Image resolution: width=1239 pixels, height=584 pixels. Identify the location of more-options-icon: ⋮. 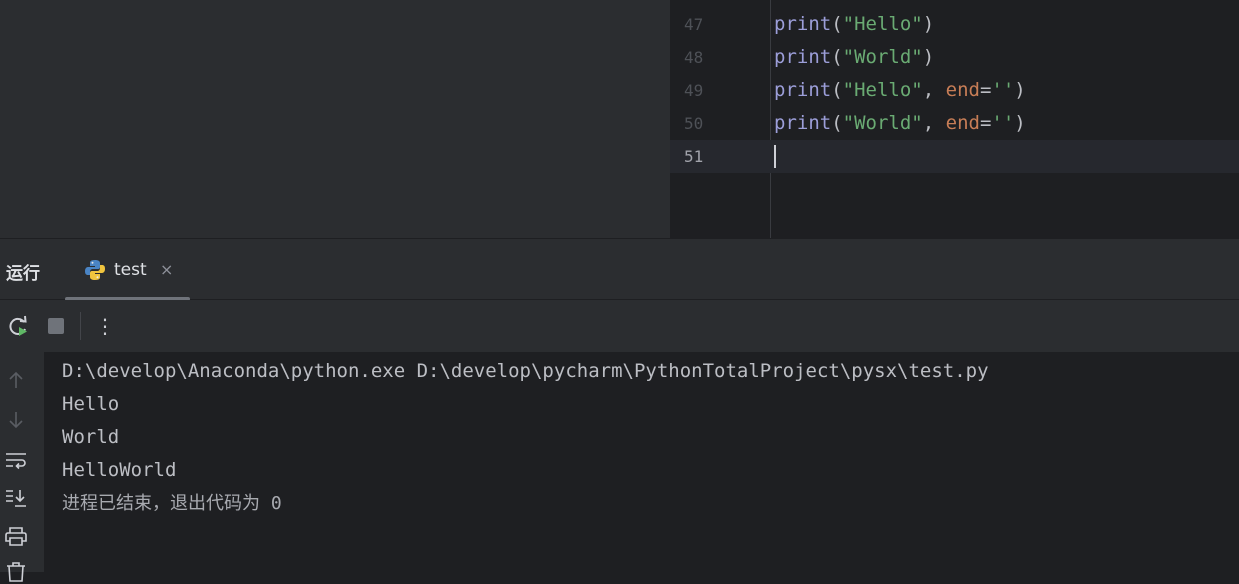
(105, 326).